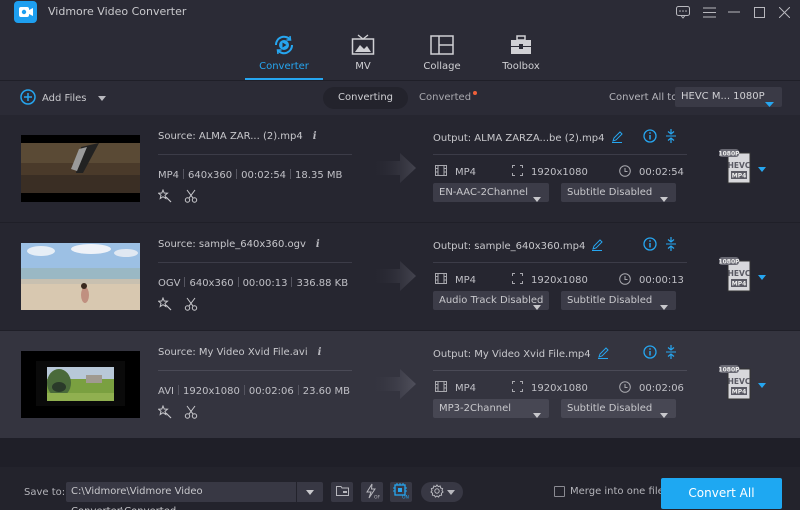 Image resolution: width=800 pixels, height=510 pixels. I want to click on output-format: MP4, so click(455, 388).